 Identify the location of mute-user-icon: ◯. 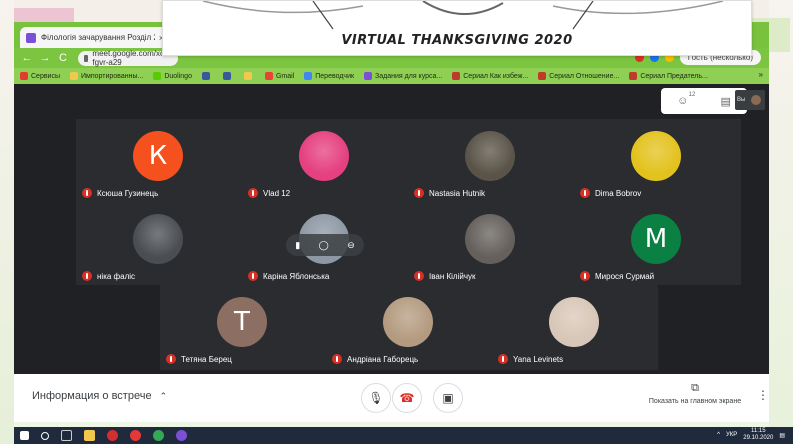
(324, 245).